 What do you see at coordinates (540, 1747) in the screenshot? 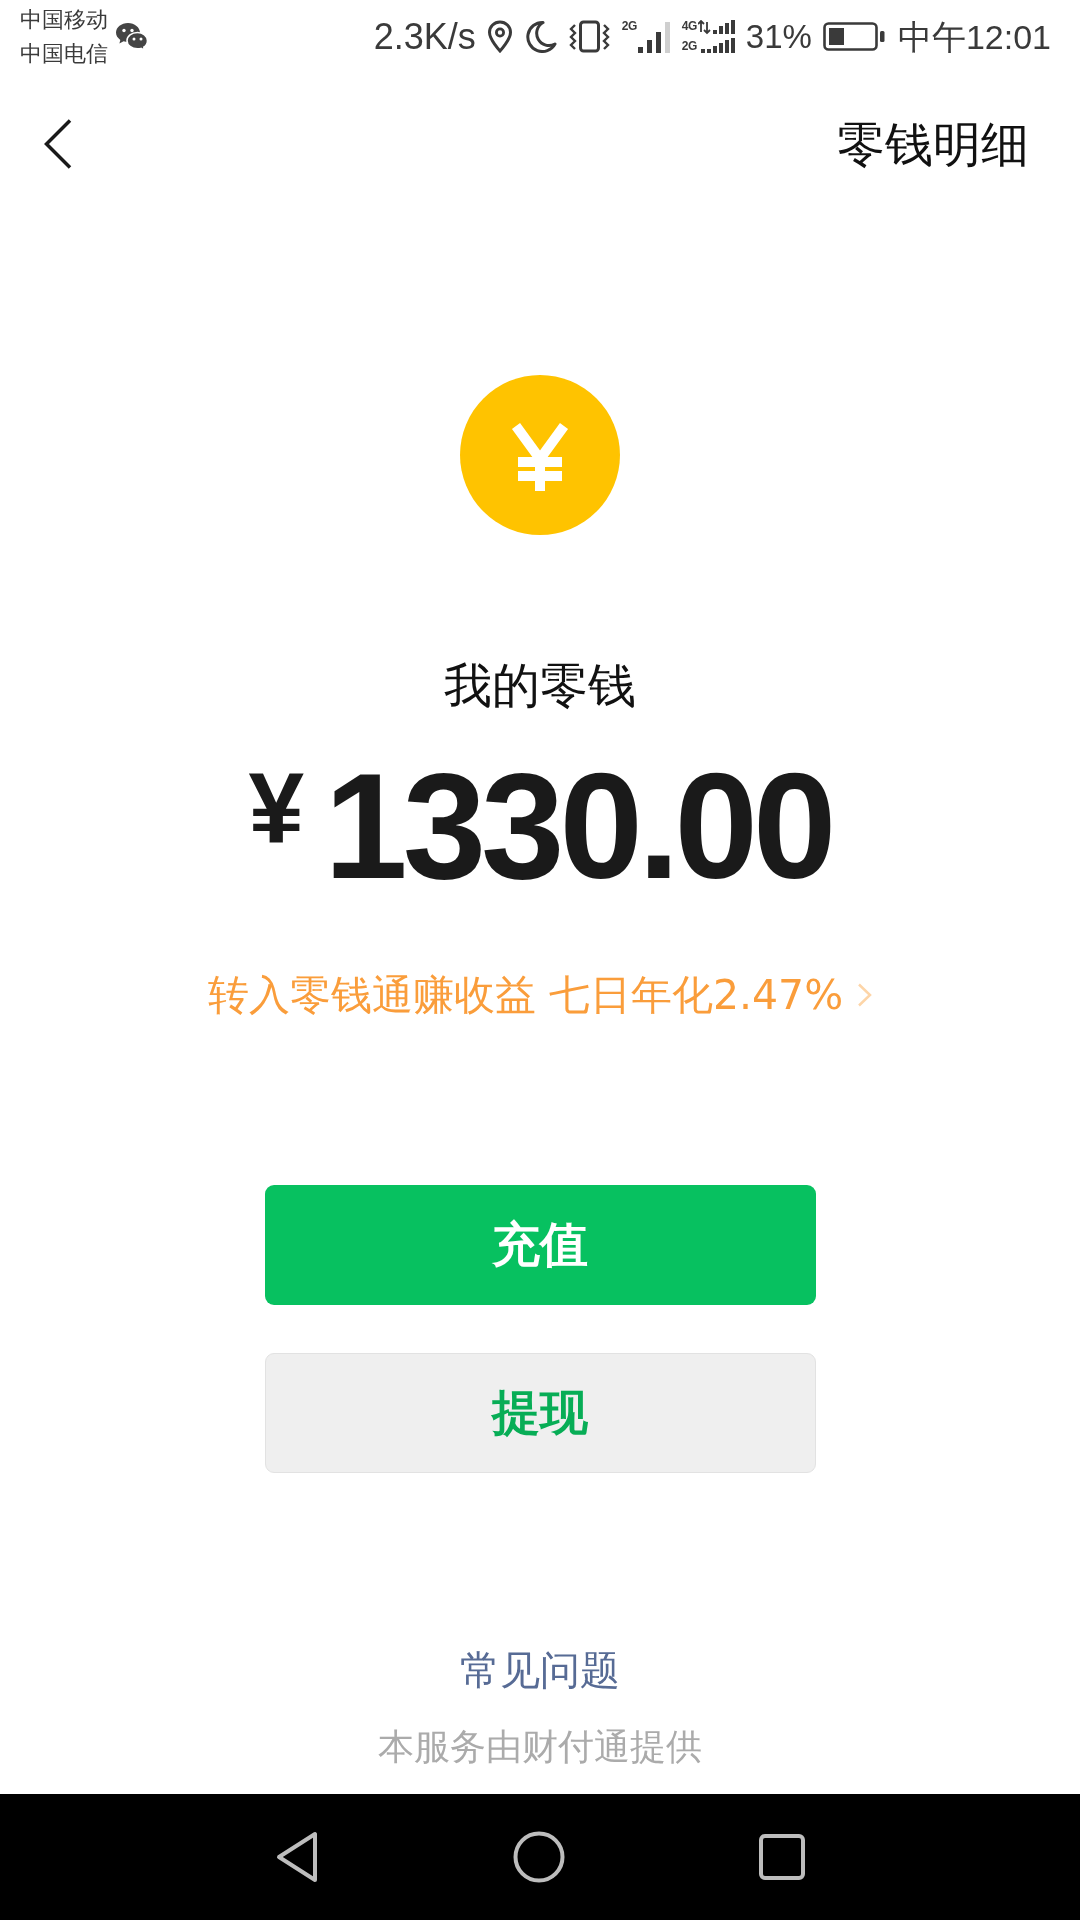
I see `provider-note: 本服务由财付通提供` at bounding box center [540, 1747].